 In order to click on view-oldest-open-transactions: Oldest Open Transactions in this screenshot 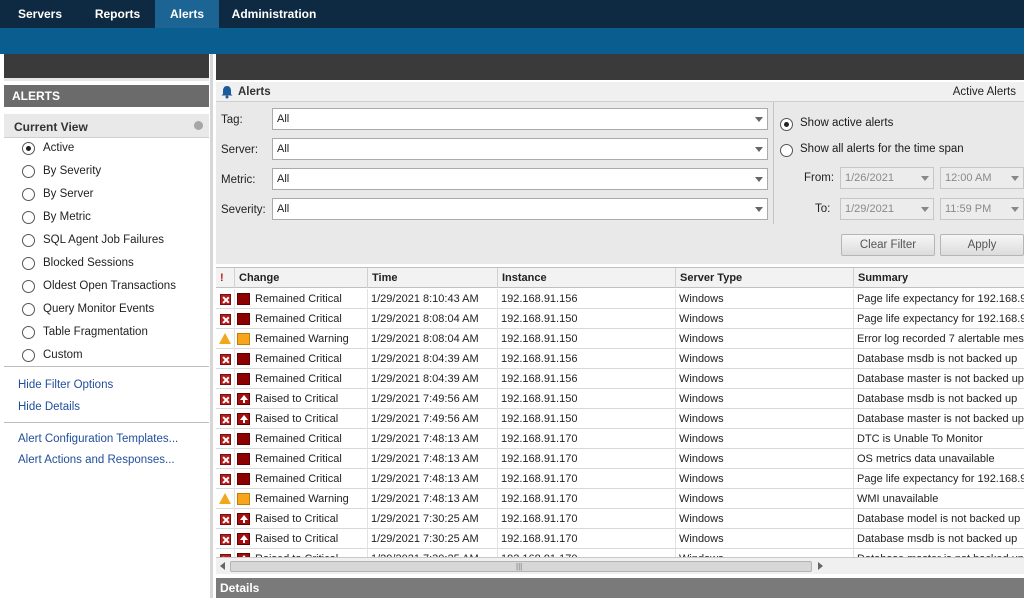, I will do `click(112, 287)`.